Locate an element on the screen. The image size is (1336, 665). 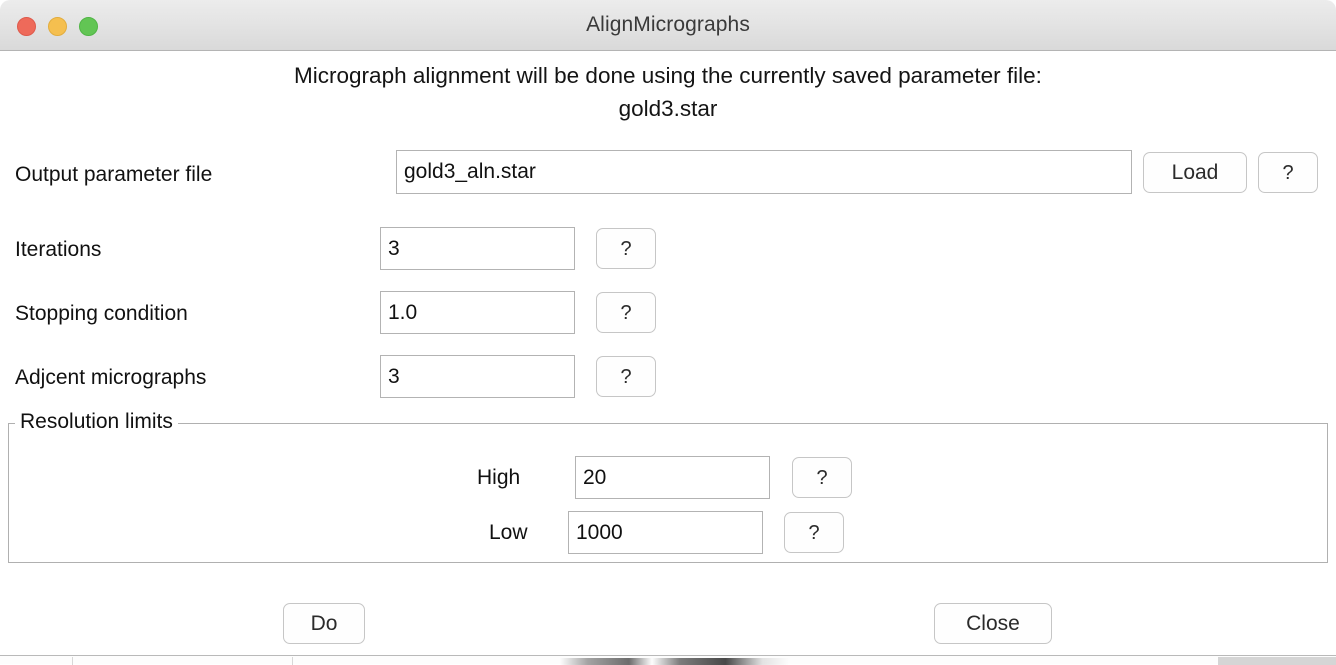
adjacent-micrographs-label: Adjcent micrographs is located at coordinates (111, 377).